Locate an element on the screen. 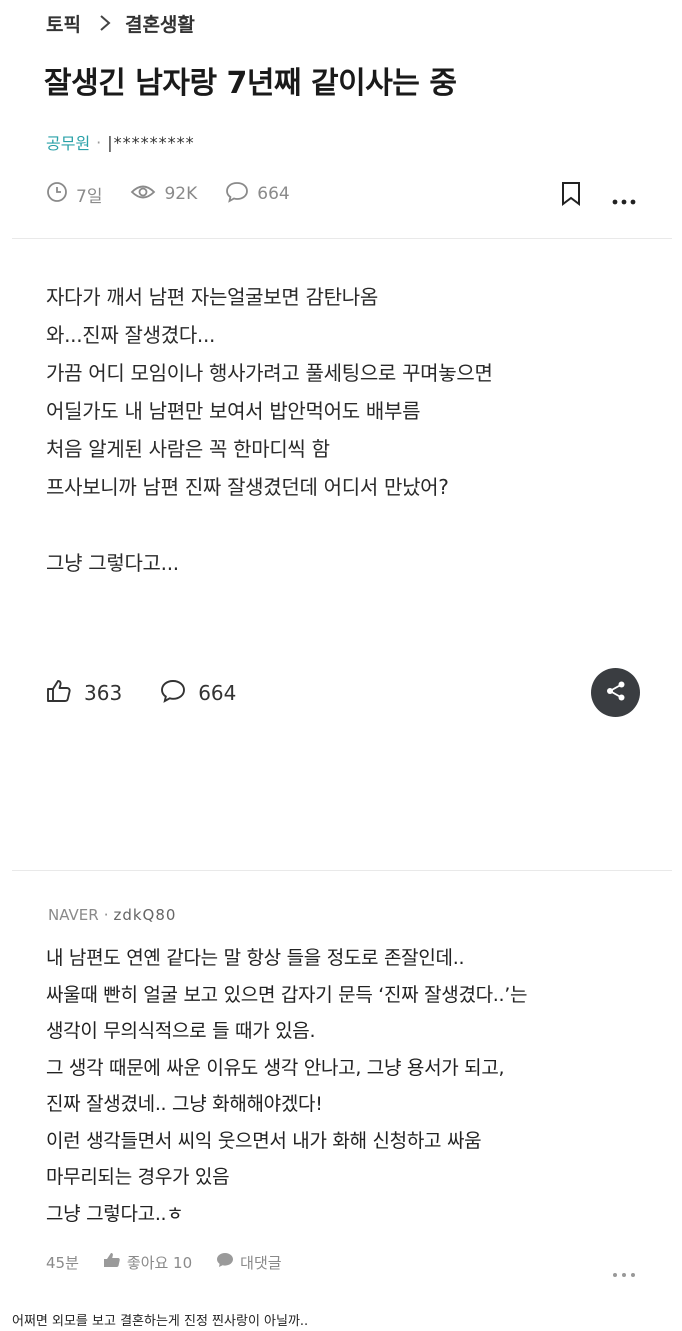 This screenshot has height=1331, width=682. breadcrumb: 토픽 결혼생활 is located at coordinates (120, 23).